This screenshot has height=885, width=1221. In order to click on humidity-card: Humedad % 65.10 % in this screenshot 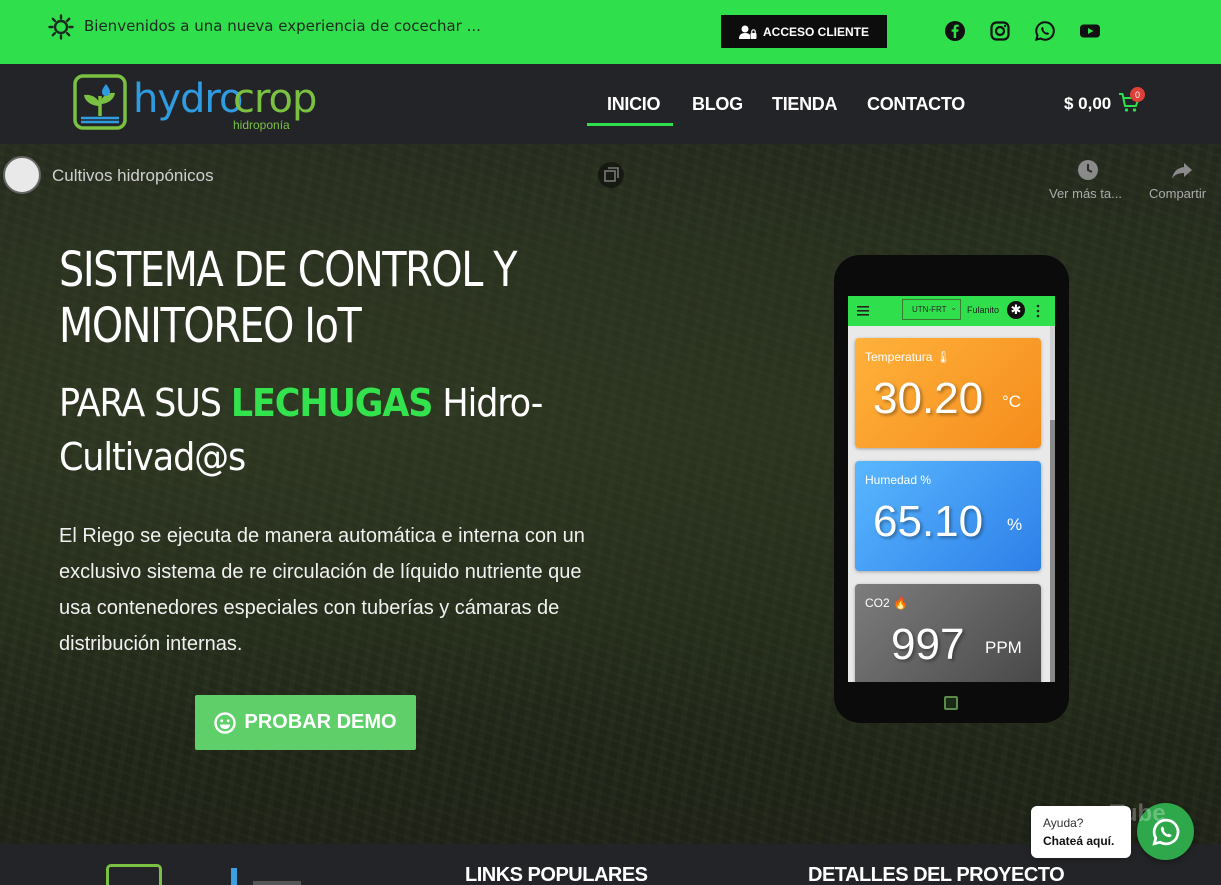, I will do `click(948, 516)`.